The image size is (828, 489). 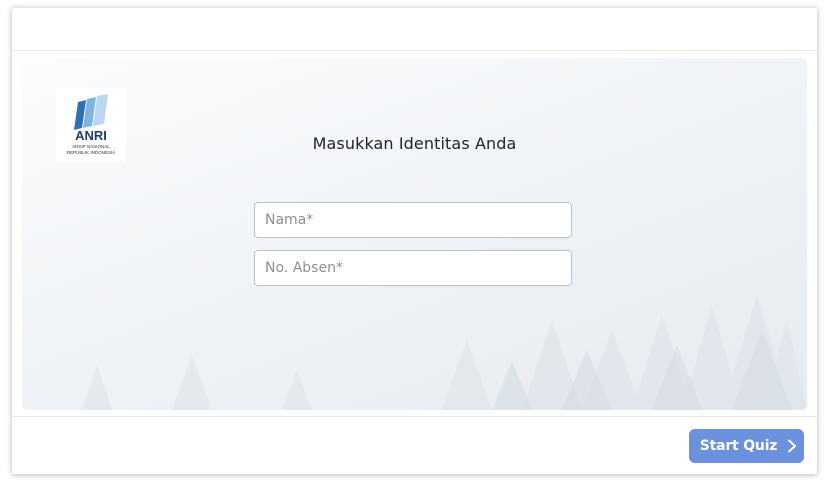 I want to click on footer-bar: Start Quiz, so click(x=414, y=445).